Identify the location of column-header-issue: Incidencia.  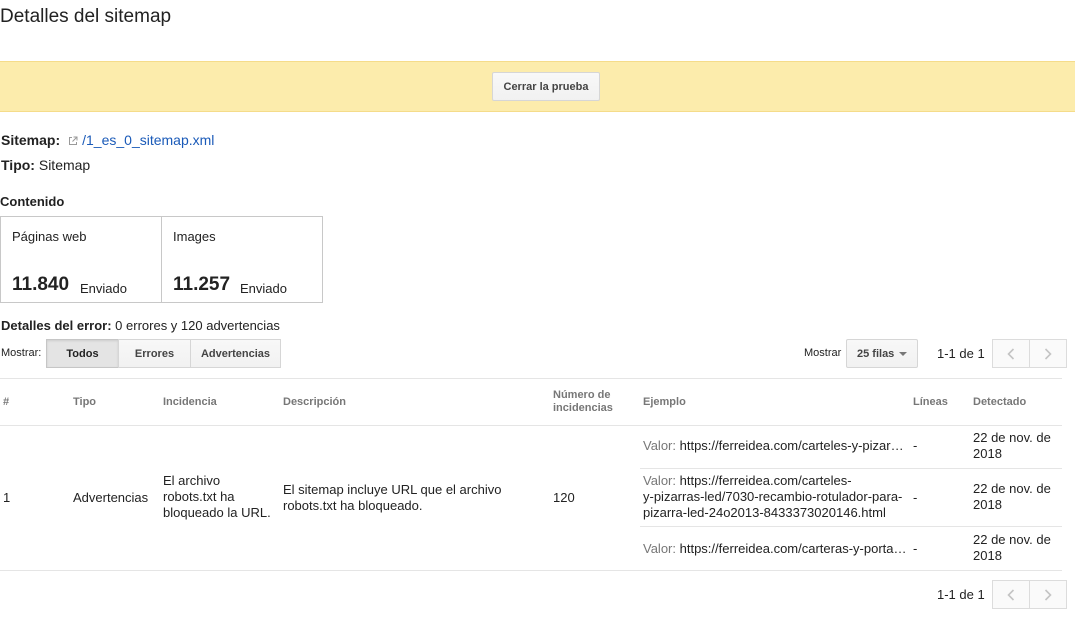
(190, 402).